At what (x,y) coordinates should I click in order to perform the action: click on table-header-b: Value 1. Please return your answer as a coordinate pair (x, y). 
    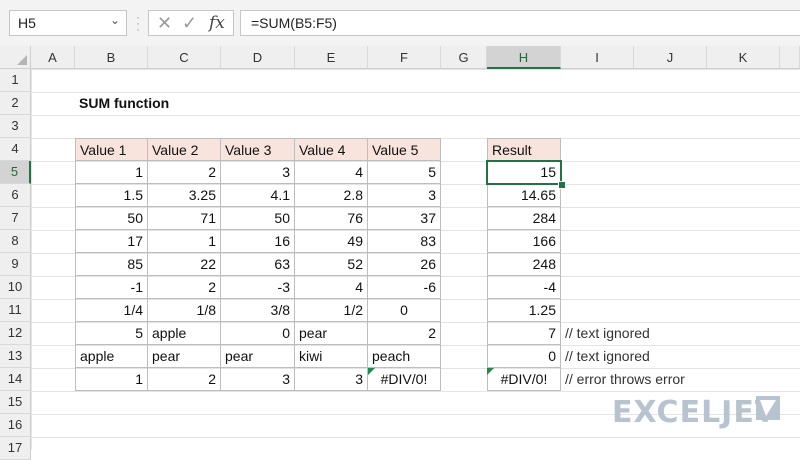
    Looking at the image, I should click on (111, 149).